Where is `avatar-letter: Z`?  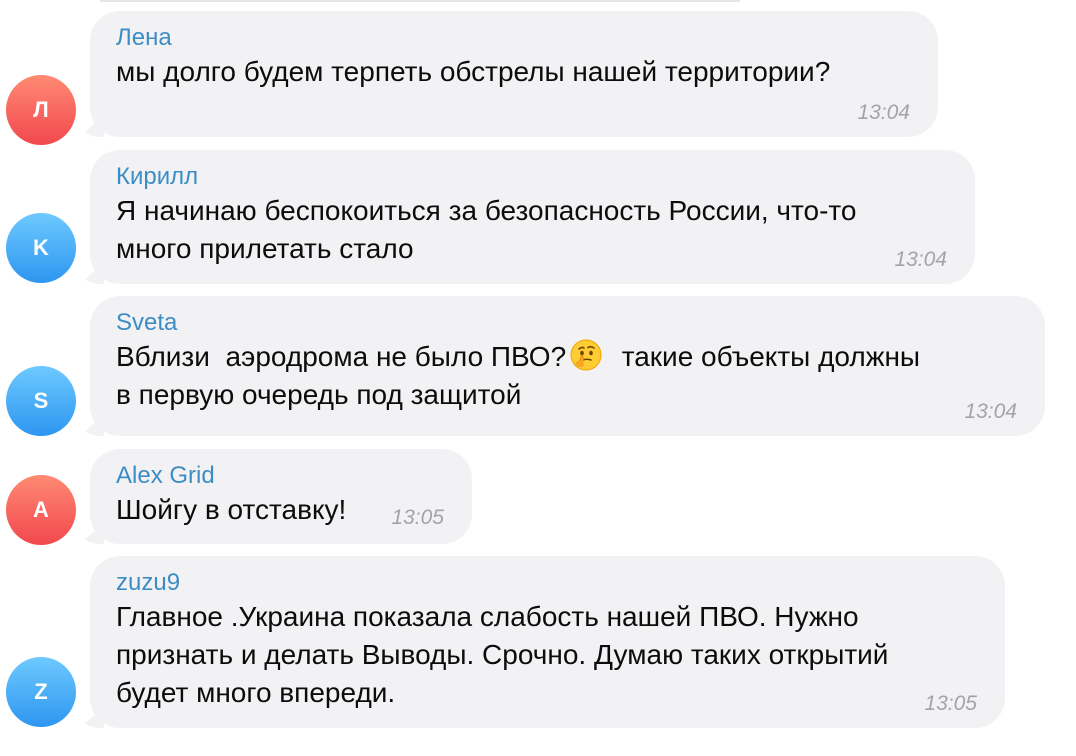
avatar-letter: Z is located at coordinates (41, 691).